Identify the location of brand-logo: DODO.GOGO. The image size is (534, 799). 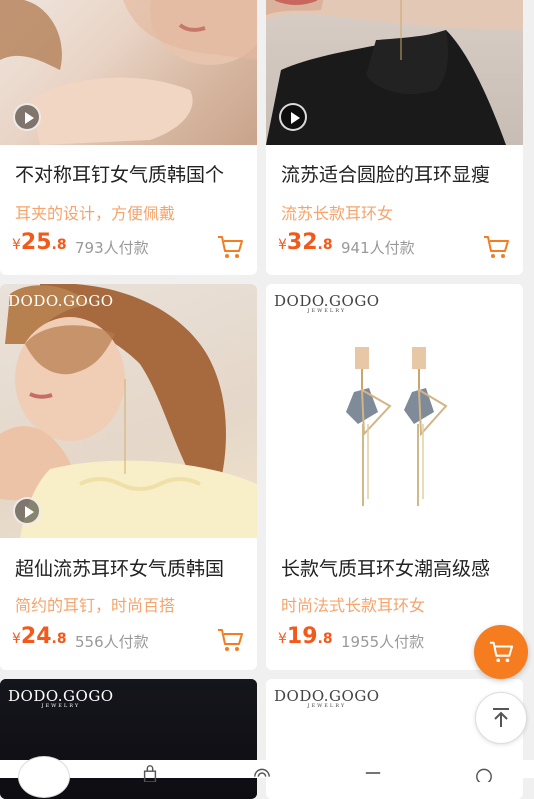
(61, 301).